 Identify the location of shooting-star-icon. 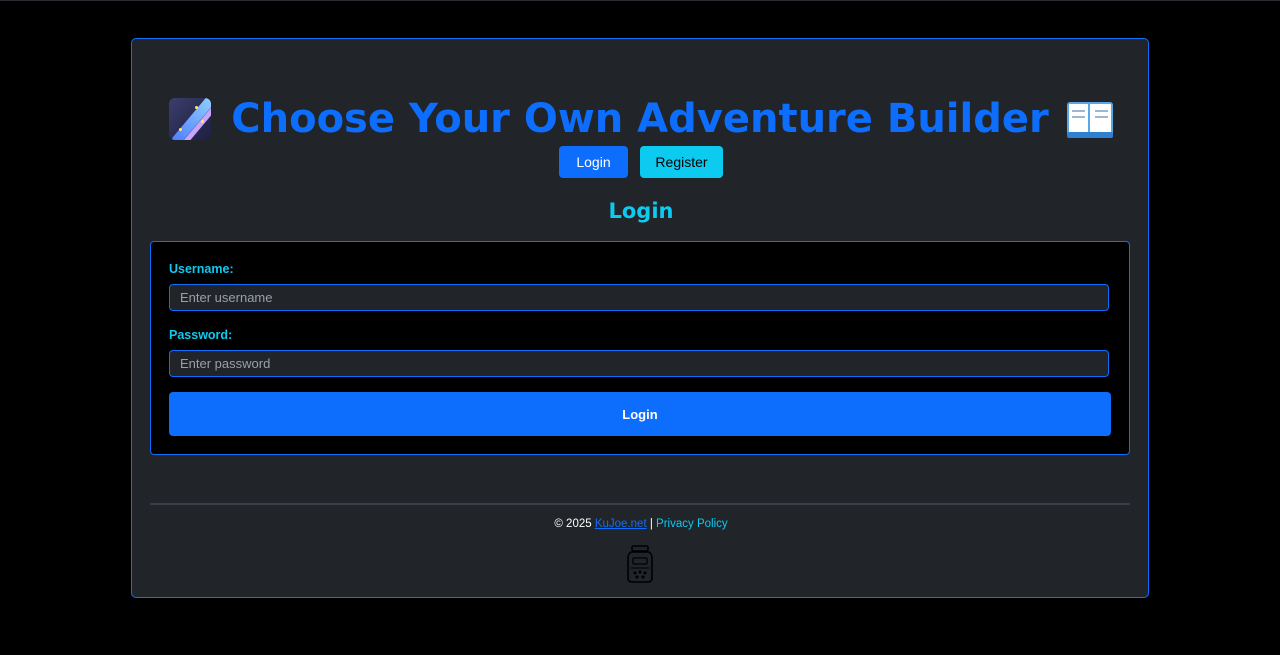
(190, 119).